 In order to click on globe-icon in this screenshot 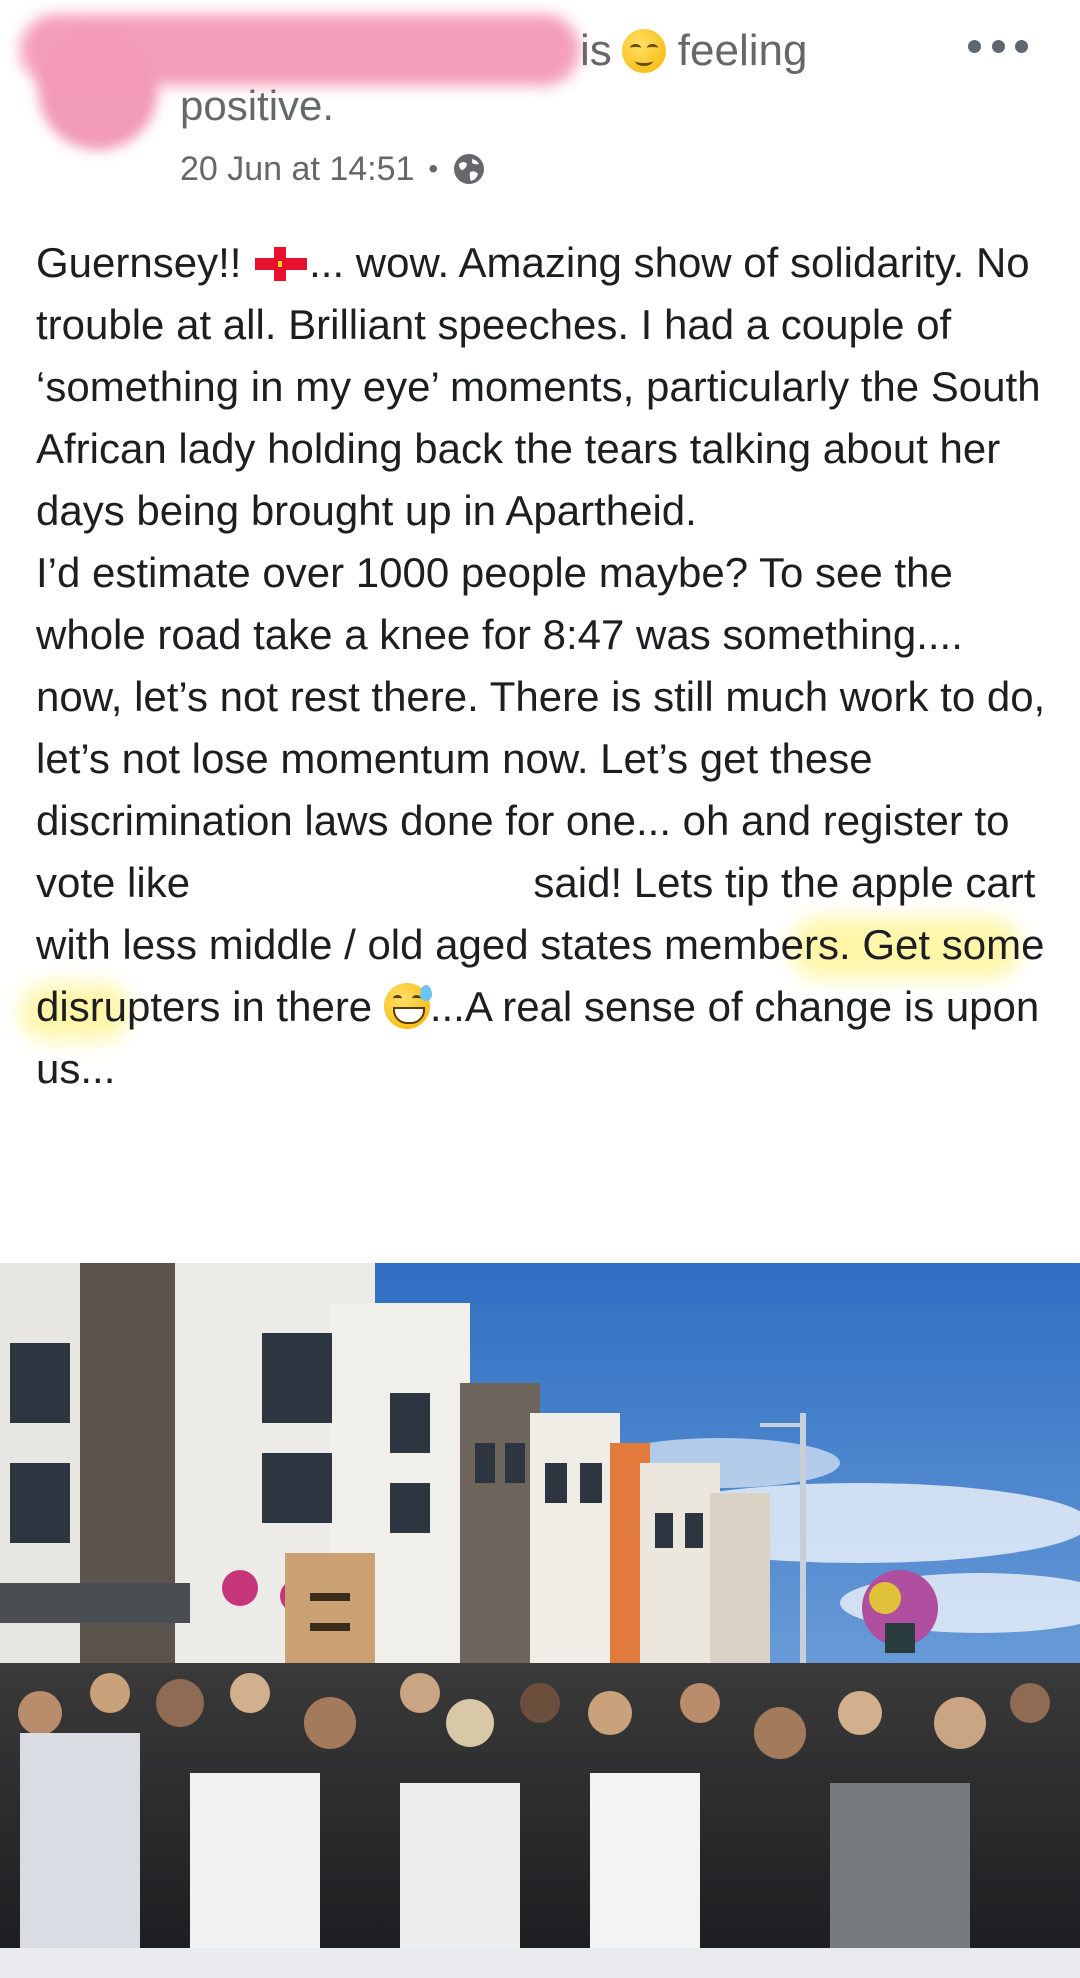, I will do `click(469, 169)`.